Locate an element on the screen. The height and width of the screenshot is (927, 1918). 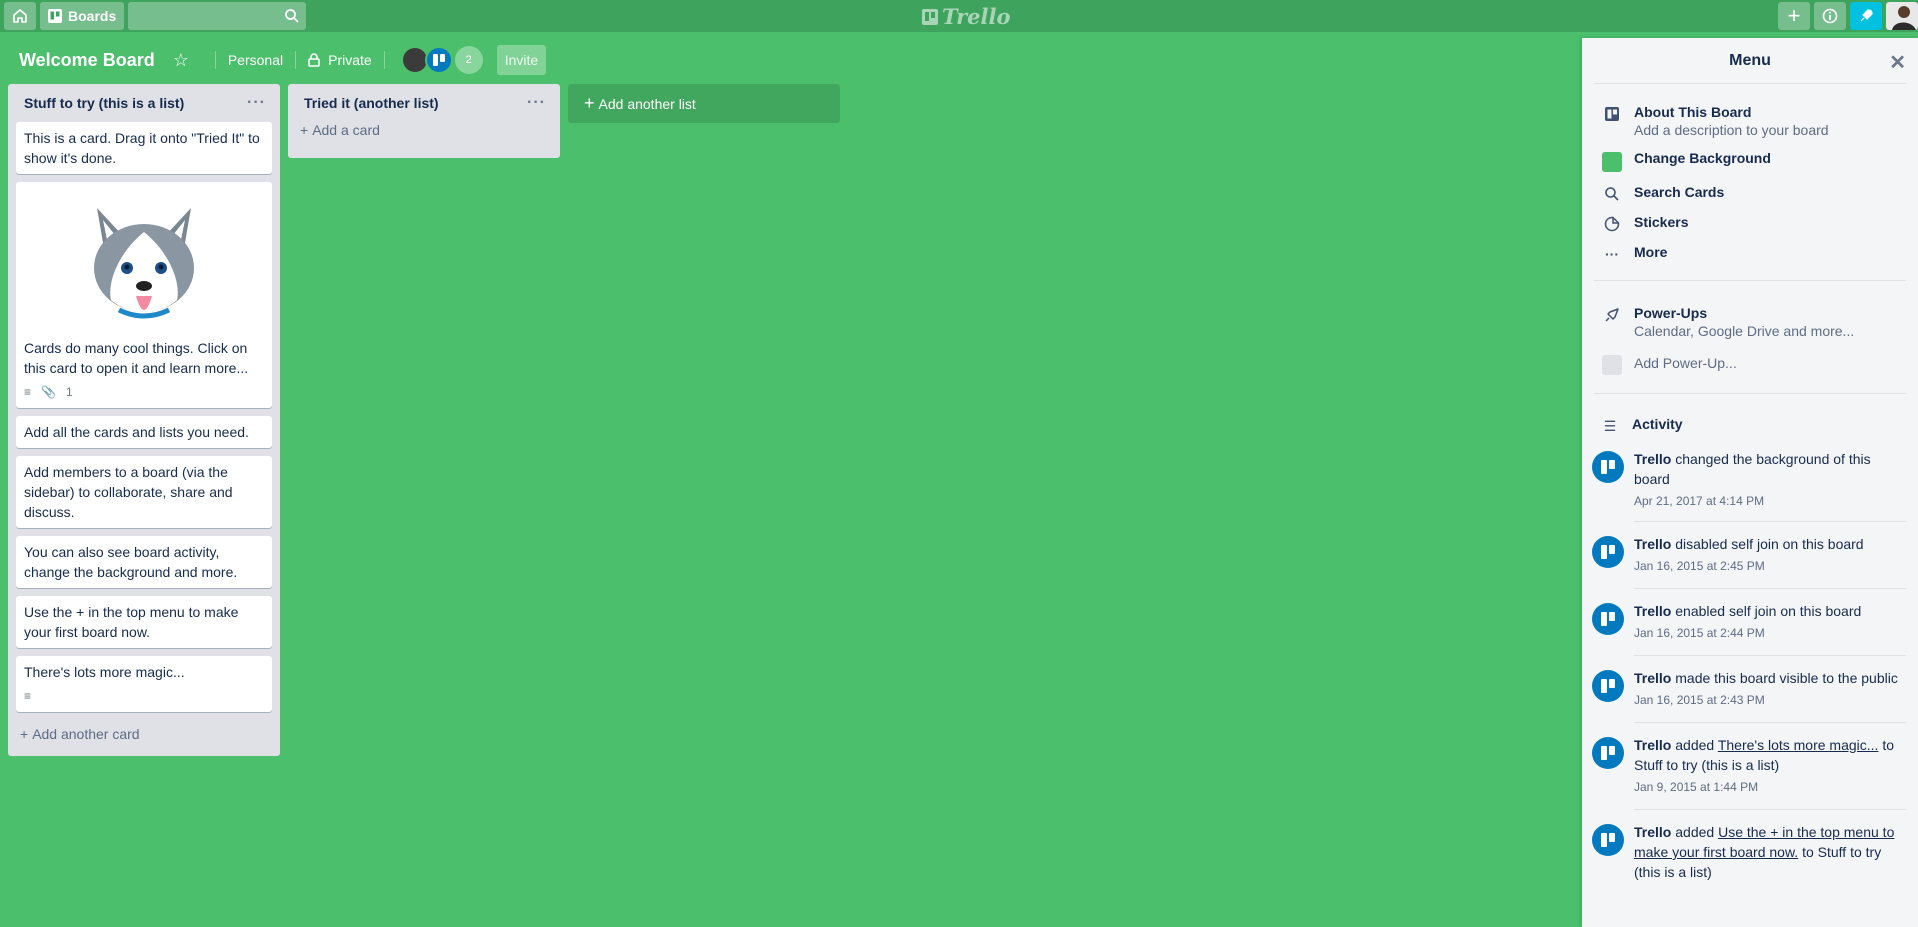
activity-timestamp: Jan 9, 2015 at 1:44 PM is located at coordinates (1770, 787).